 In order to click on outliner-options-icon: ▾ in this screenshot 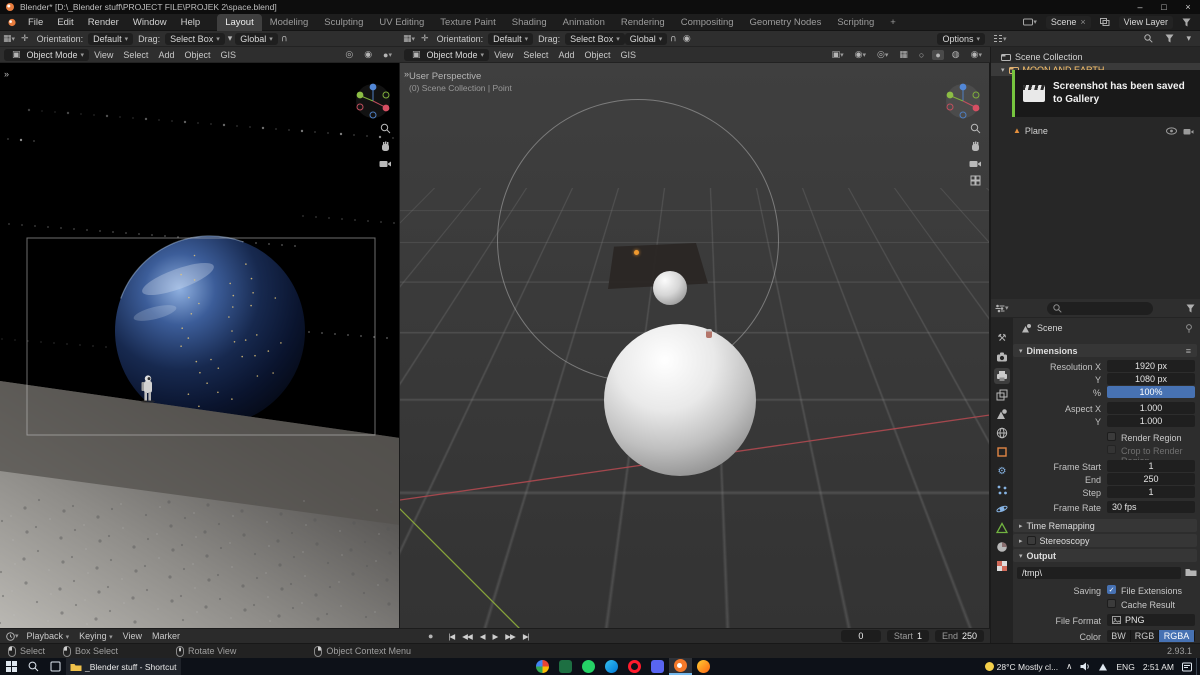, I will do `click(1188, 38)`.